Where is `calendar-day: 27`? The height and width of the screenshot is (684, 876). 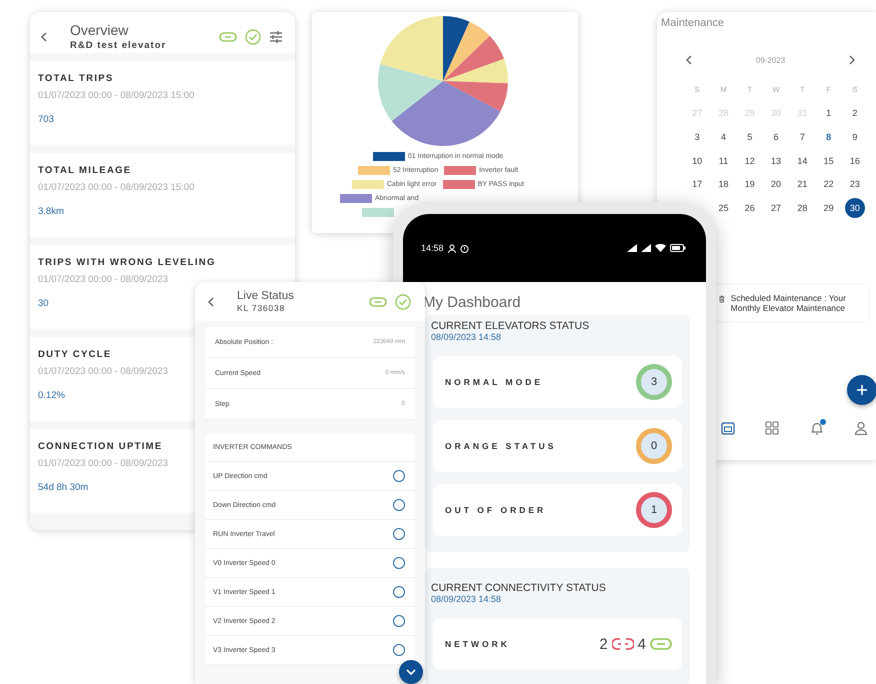
calendar-day: 27 is located at coordinates (776, 208).